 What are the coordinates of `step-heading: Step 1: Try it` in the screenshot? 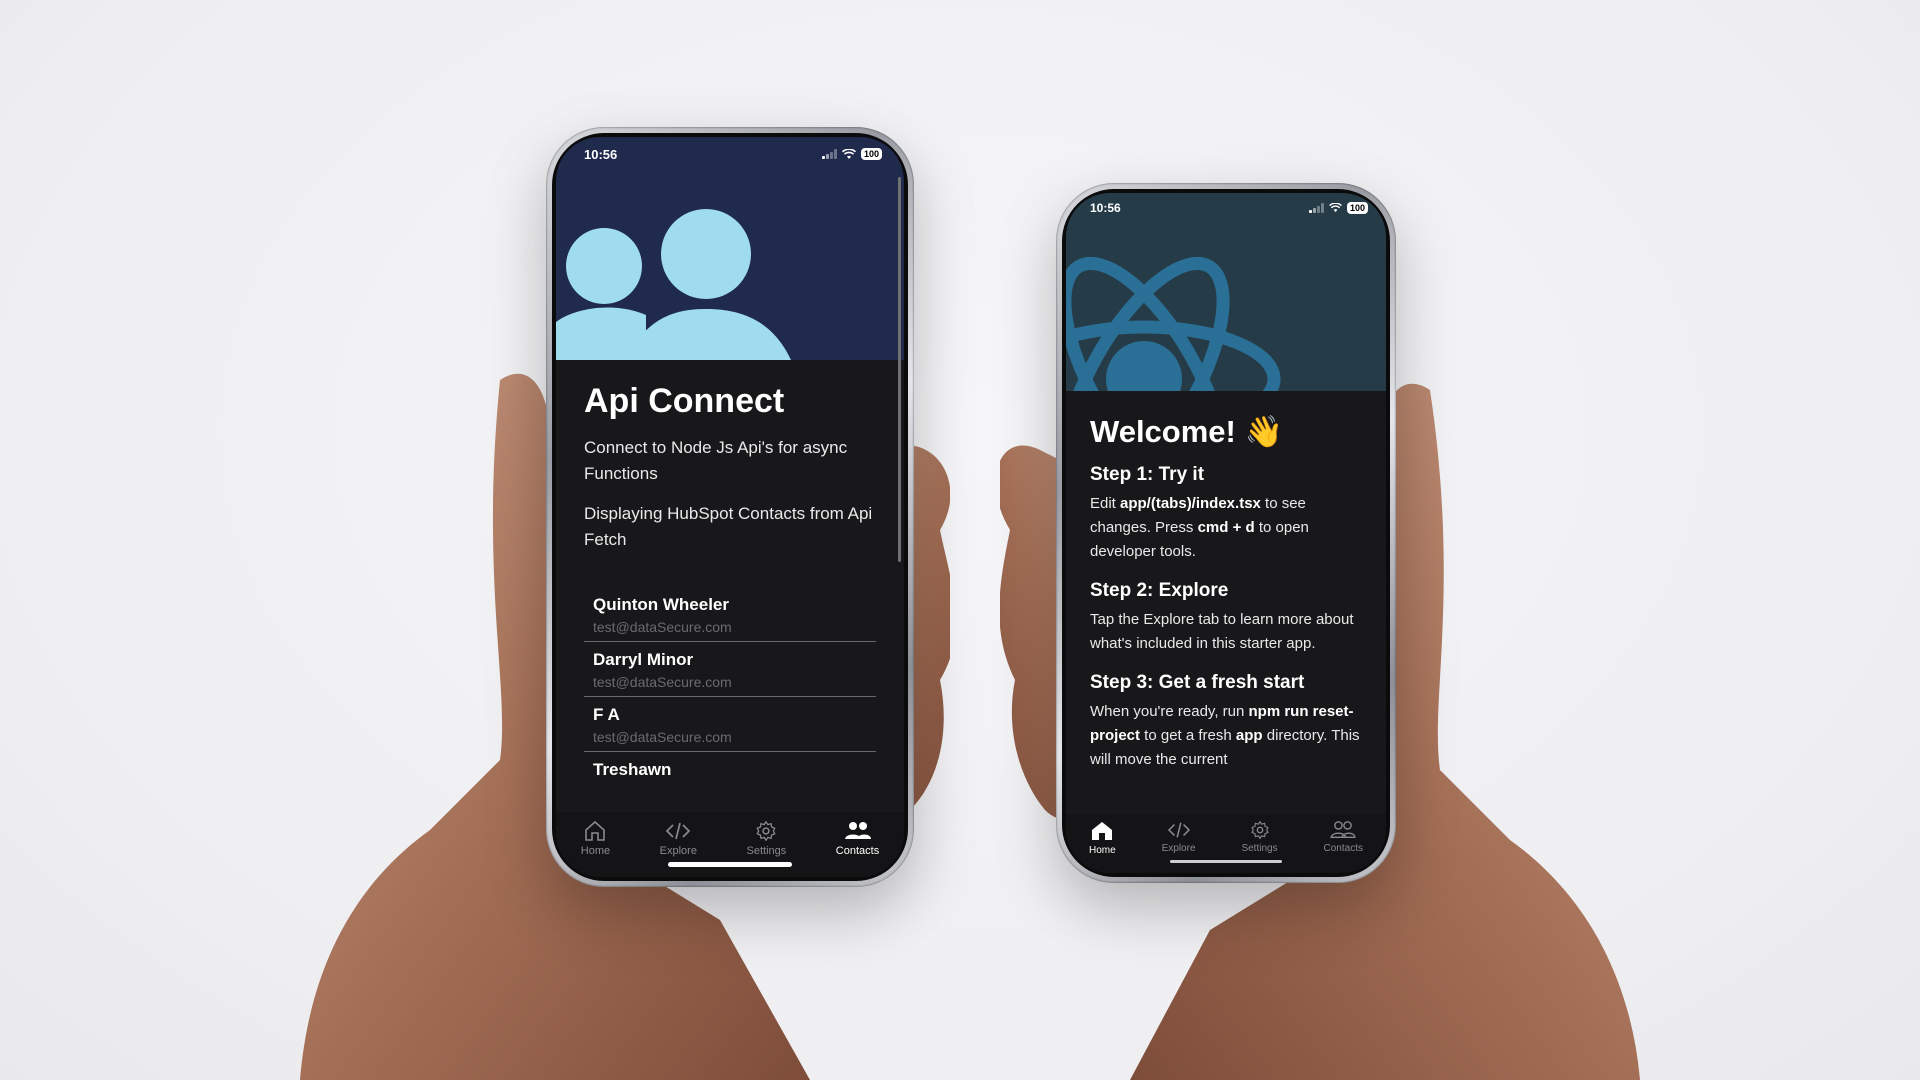 It's located at (1147, 474).